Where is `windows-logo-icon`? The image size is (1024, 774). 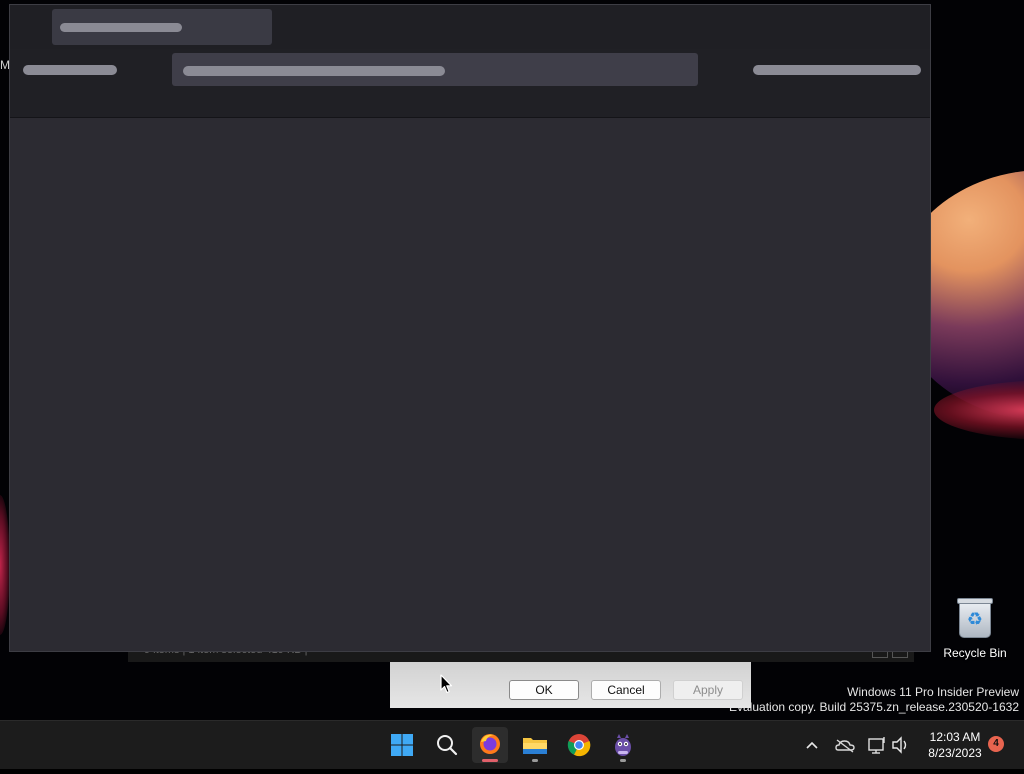 windows-logo-icon is located at coordinates (402, 745).